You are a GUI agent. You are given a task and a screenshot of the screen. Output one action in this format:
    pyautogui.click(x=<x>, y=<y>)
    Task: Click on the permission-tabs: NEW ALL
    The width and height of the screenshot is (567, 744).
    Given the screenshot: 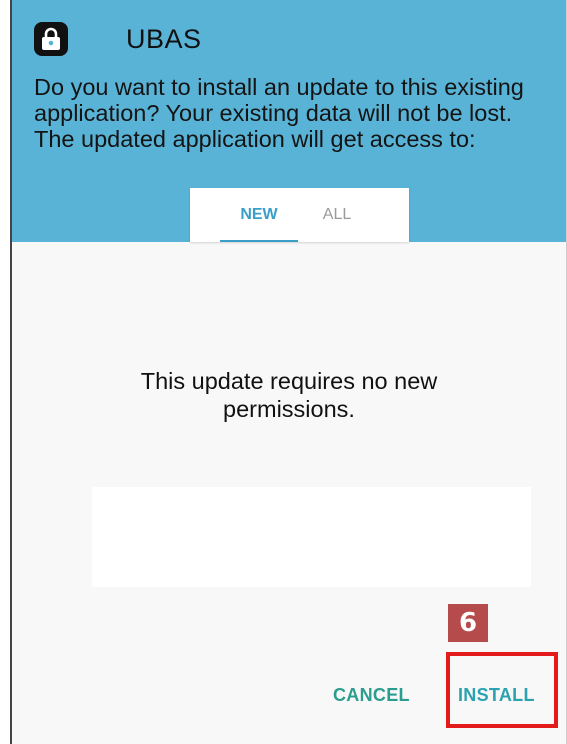 What is the action you would take?
    pyautogui.click(x=299, y=215)
    